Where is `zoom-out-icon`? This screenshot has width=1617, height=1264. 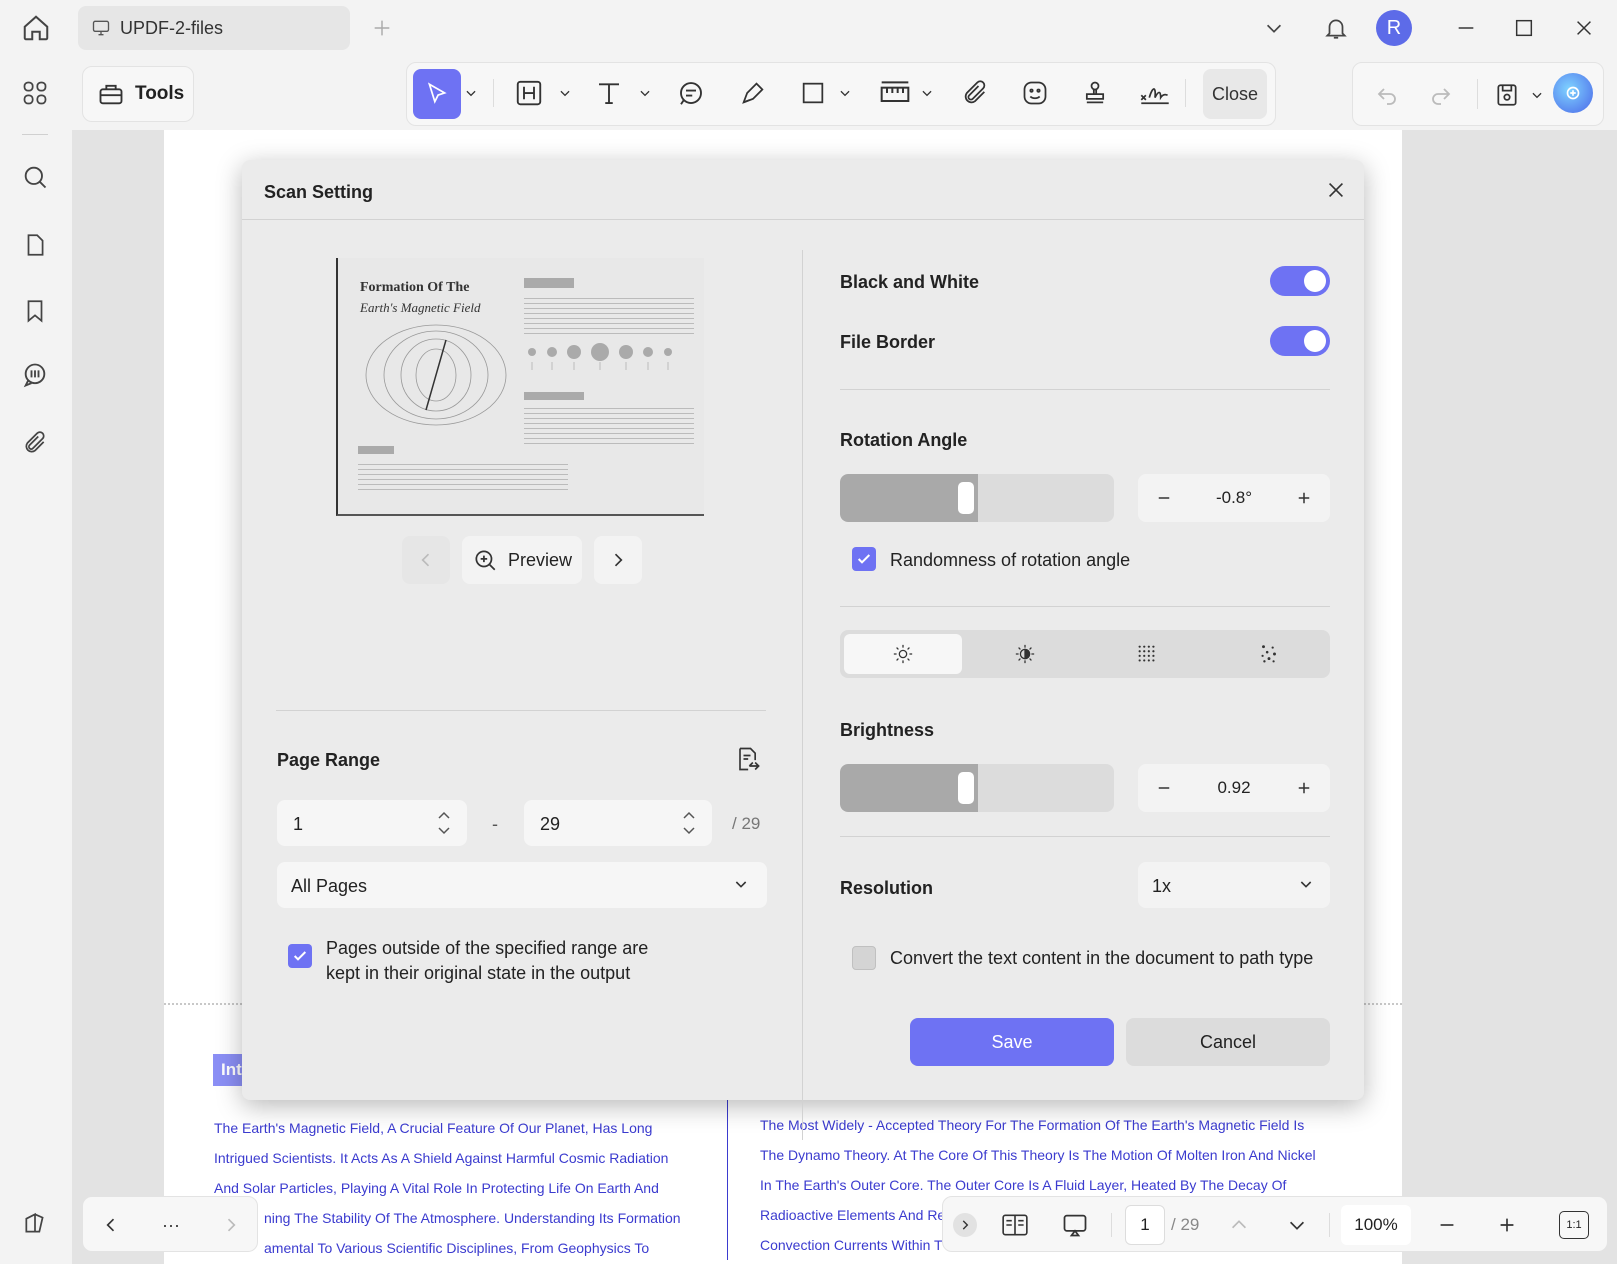 zoom-out-icon is located at coordinates (1447, 1225).